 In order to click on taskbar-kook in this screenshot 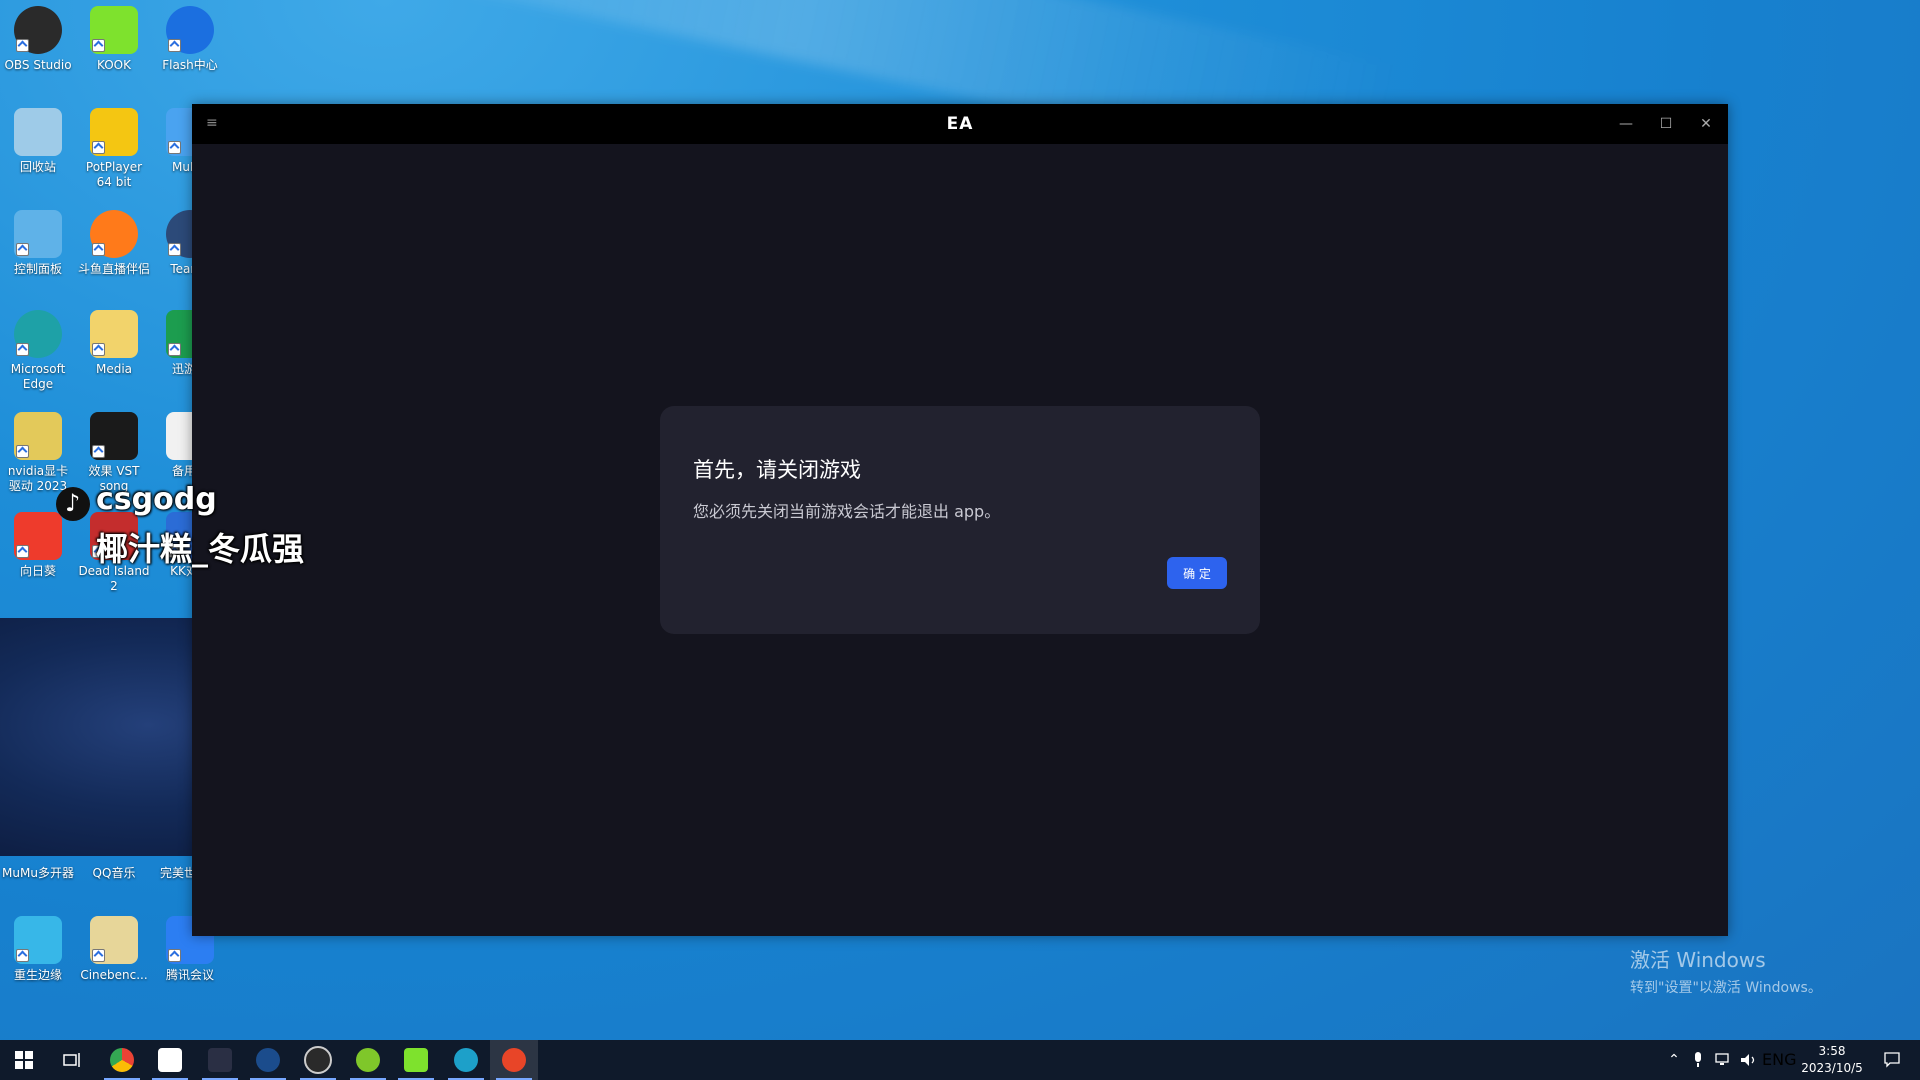, I will do `click(416, 1060)`.